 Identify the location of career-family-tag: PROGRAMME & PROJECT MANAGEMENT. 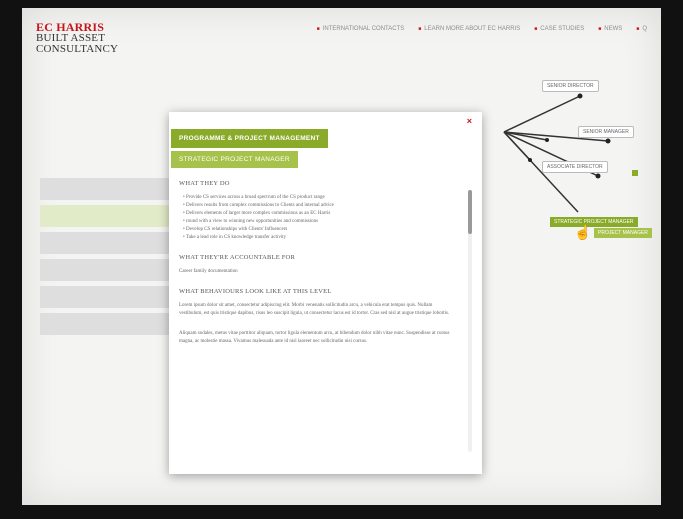
(249, 138).